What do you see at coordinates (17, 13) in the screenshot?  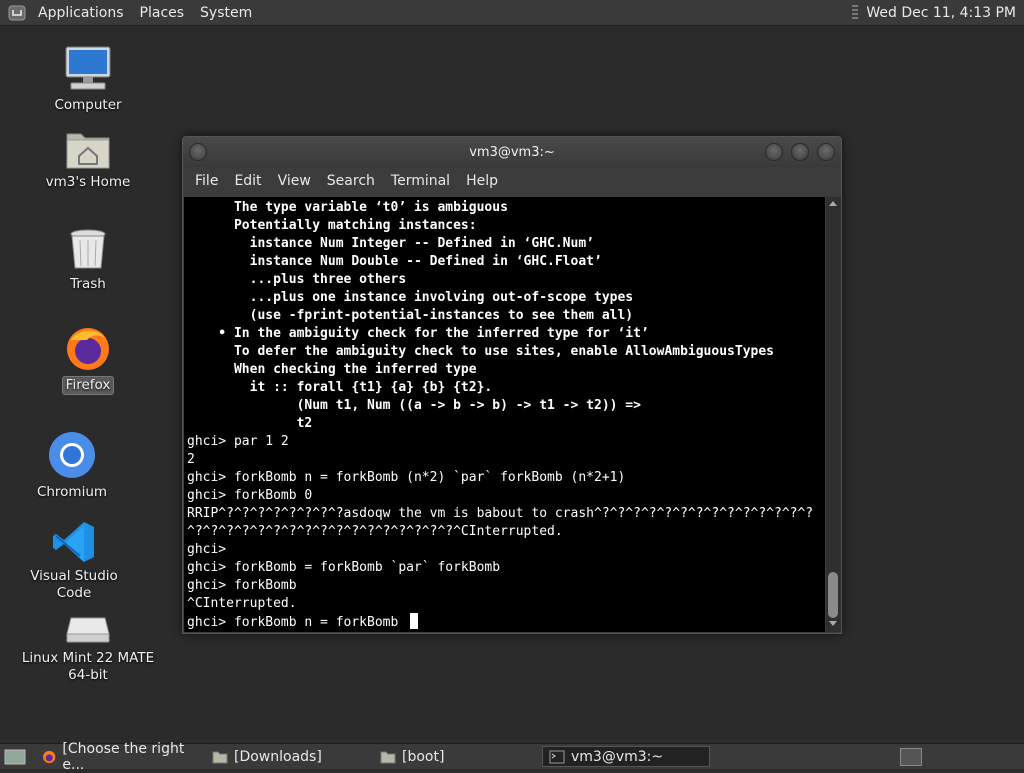 I see `mint-menu-icon` at bounding box center [17, 13].